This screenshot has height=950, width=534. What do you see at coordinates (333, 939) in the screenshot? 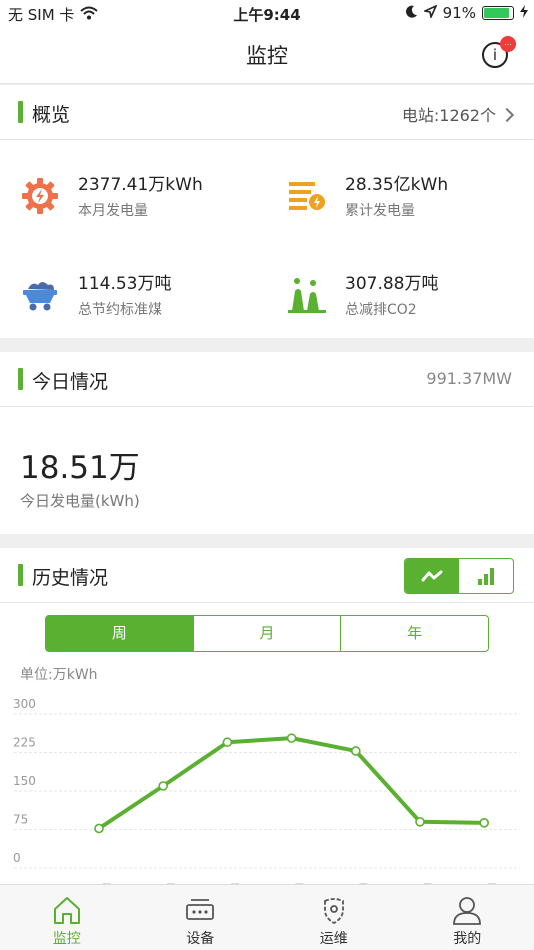
I see `tabbar-label: 运维` at bounding box center [333, 939].